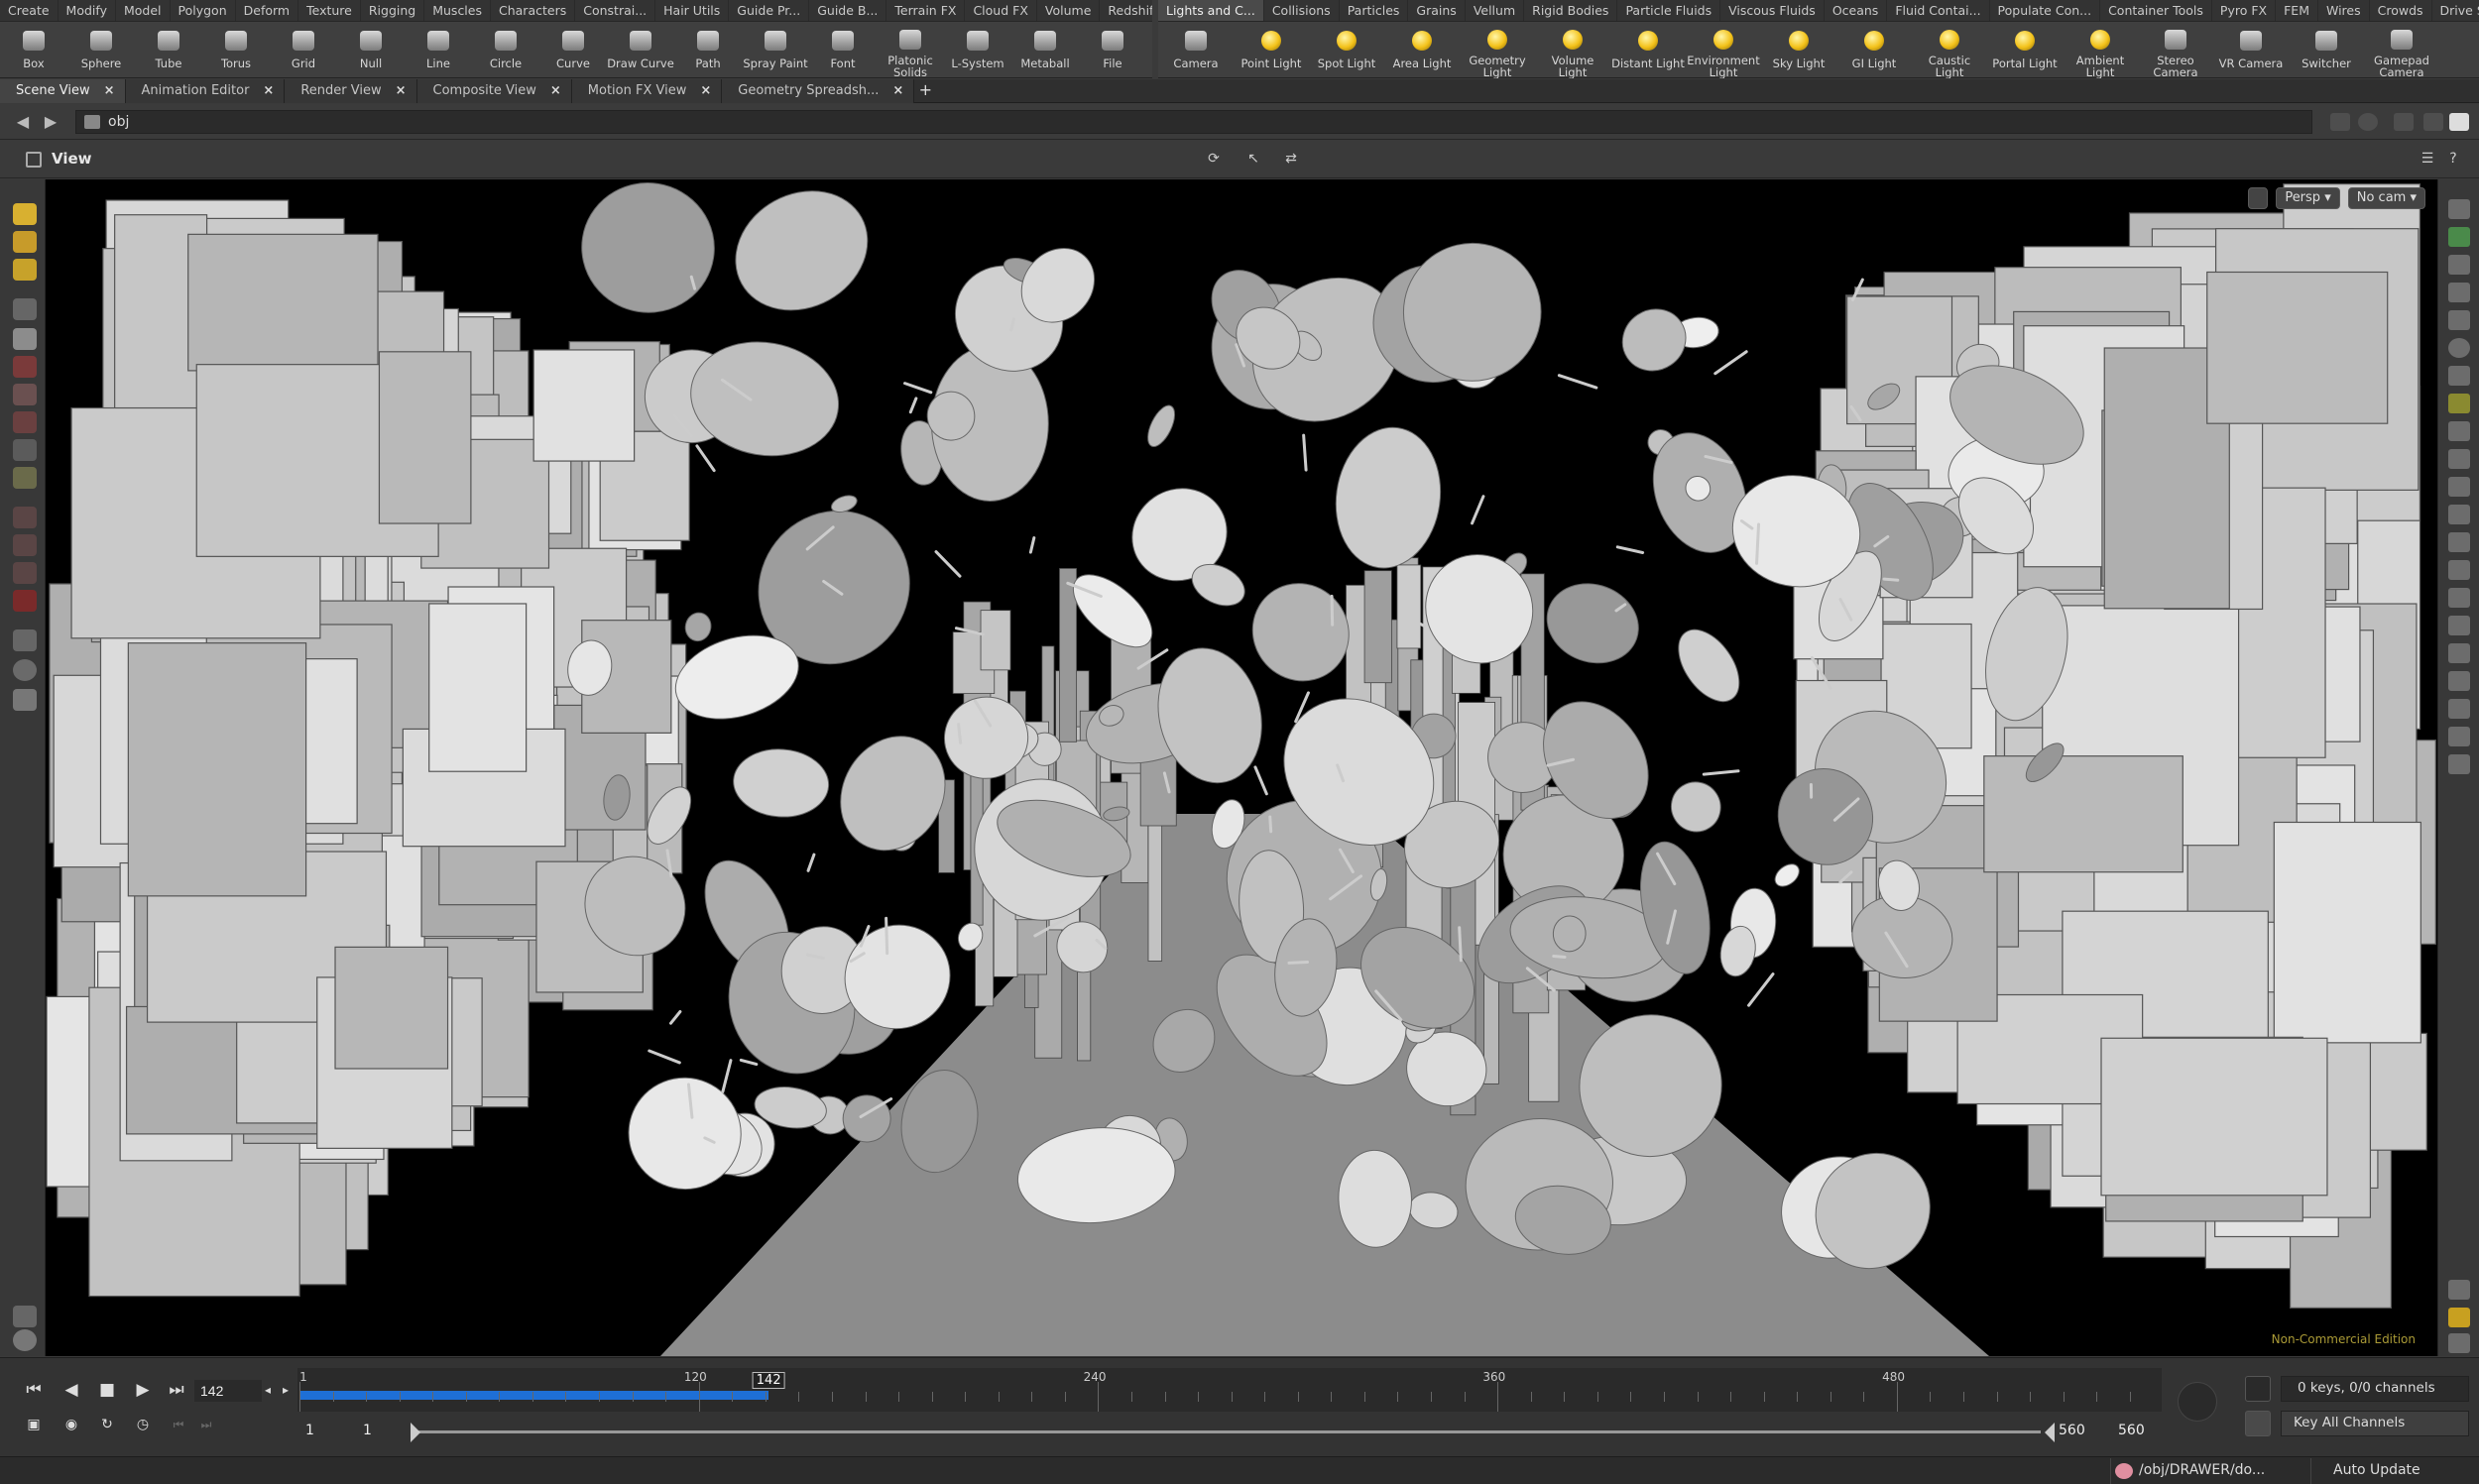 The image size is (2479, 1484). Describe the element at coordinates (2308, 198) in the screenshot. I see `projection-menu: Persp ▾` at that location.